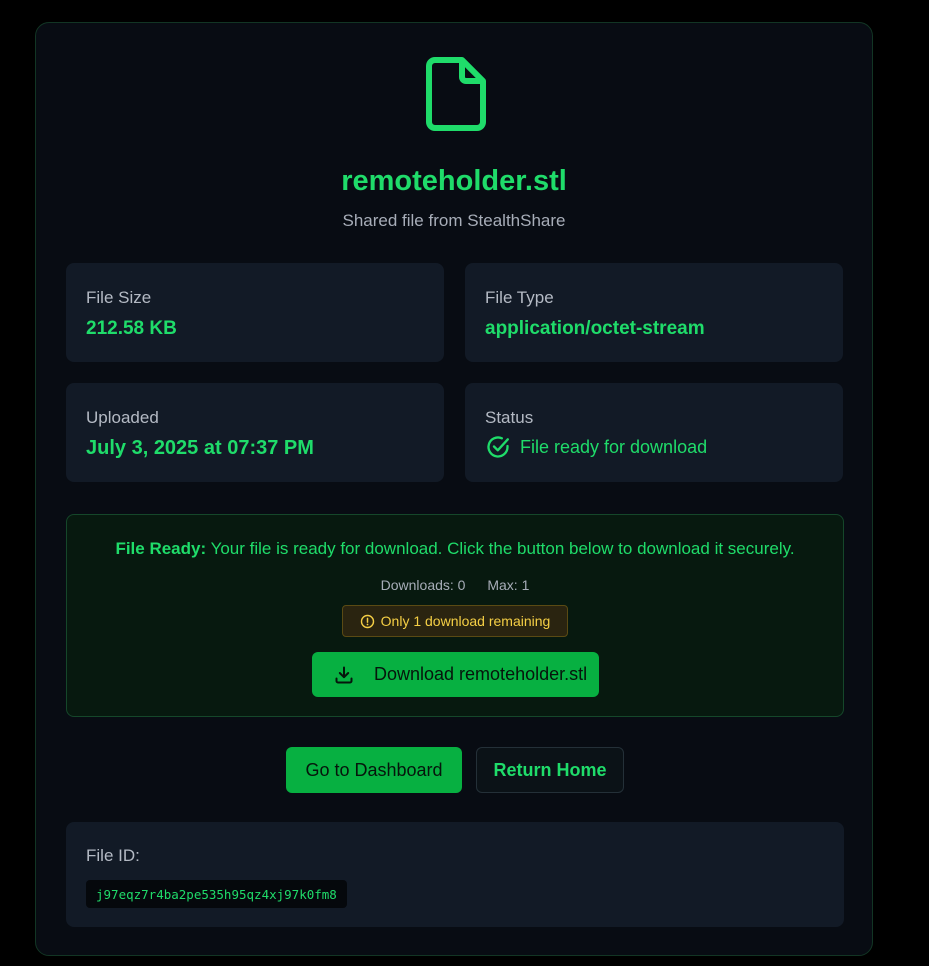  I want to click on file-size-tile: File Size 212.58 KB, so click(255, 312).